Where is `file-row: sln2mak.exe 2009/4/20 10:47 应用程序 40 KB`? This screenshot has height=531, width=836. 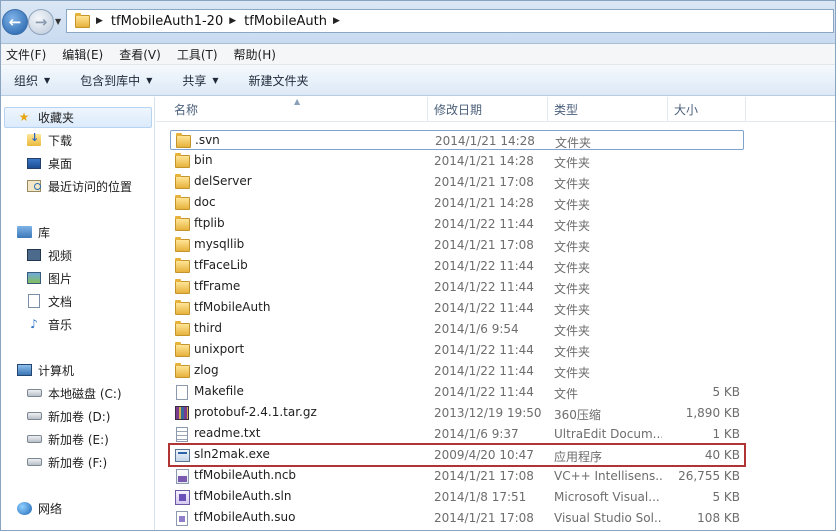
file-row: sln2mak.exe 2009/4/20 10:47 应用程序 40 KB is located at coordinates (457, 455).